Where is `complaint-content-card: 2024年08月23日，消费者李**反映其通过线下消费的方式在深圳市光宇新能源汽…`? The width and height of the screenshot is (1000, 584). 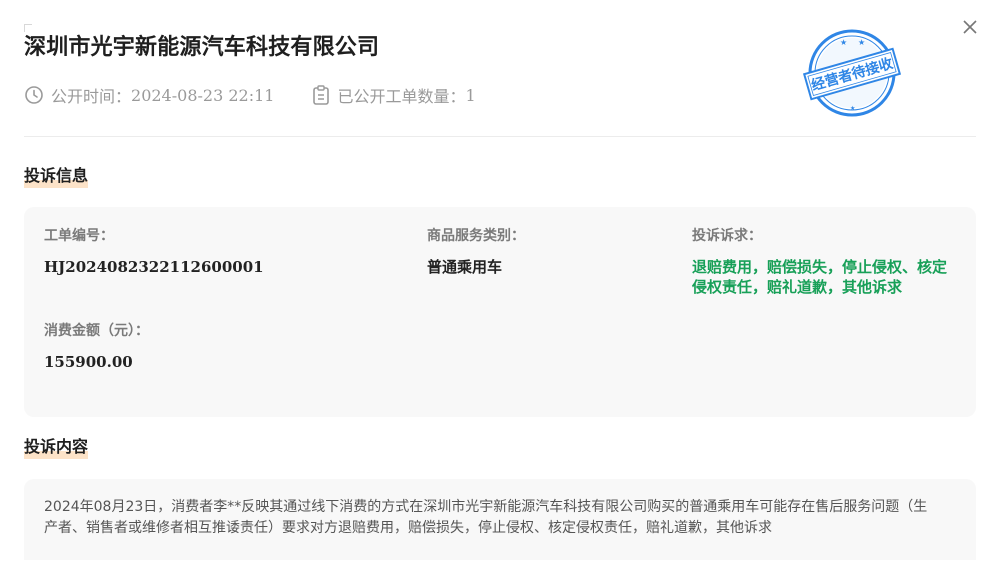
complaint-content-card: 2024年08月23日，消费者李**反映其通过线下消费的方式在深圳市光宇新能源汽… is located at coordinates (500, 519).